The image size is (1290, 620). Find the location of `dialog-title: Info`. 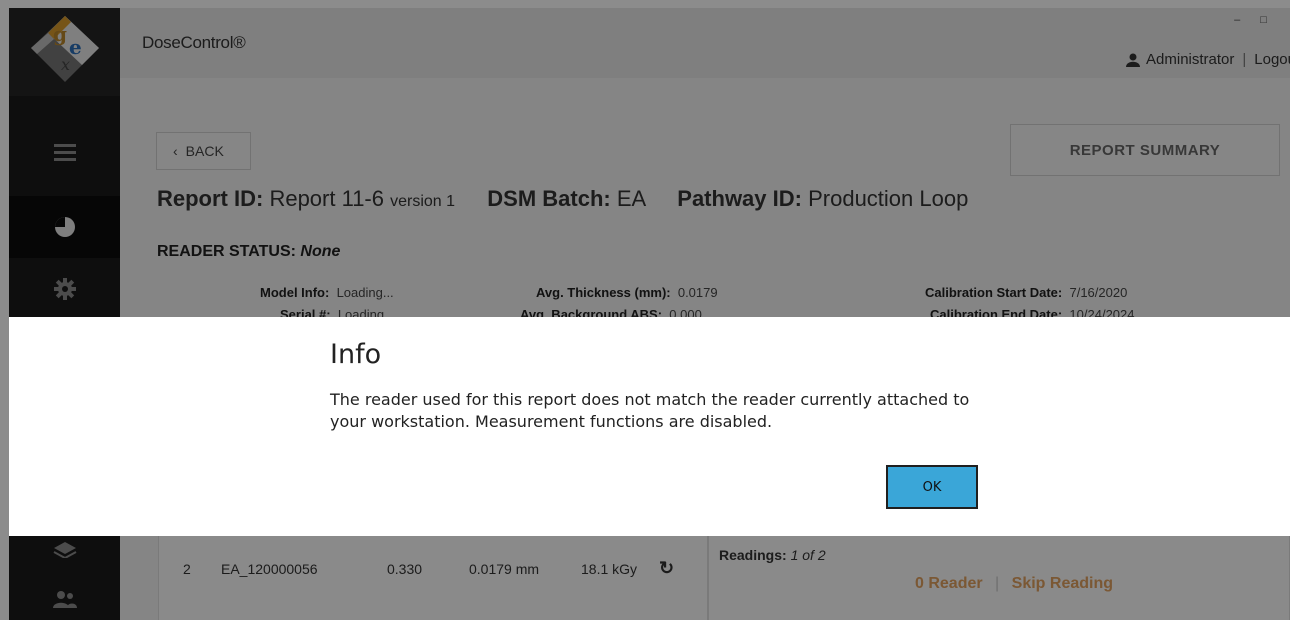

dialog-title: Info is located at coordinates (356, 354).